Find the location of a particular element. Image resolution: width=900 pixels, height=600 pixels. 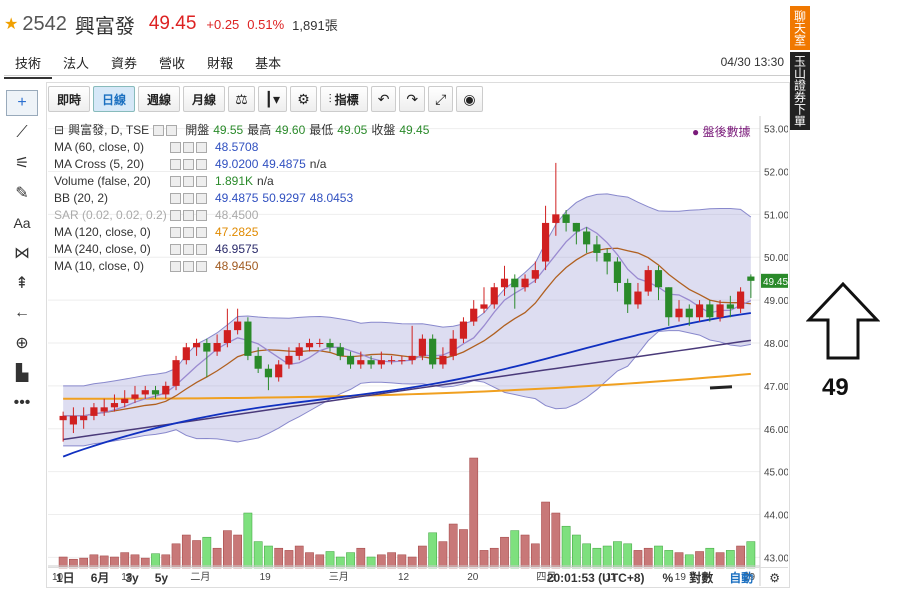

legend-value: 50.9297 is located at coordinates (284, 198).